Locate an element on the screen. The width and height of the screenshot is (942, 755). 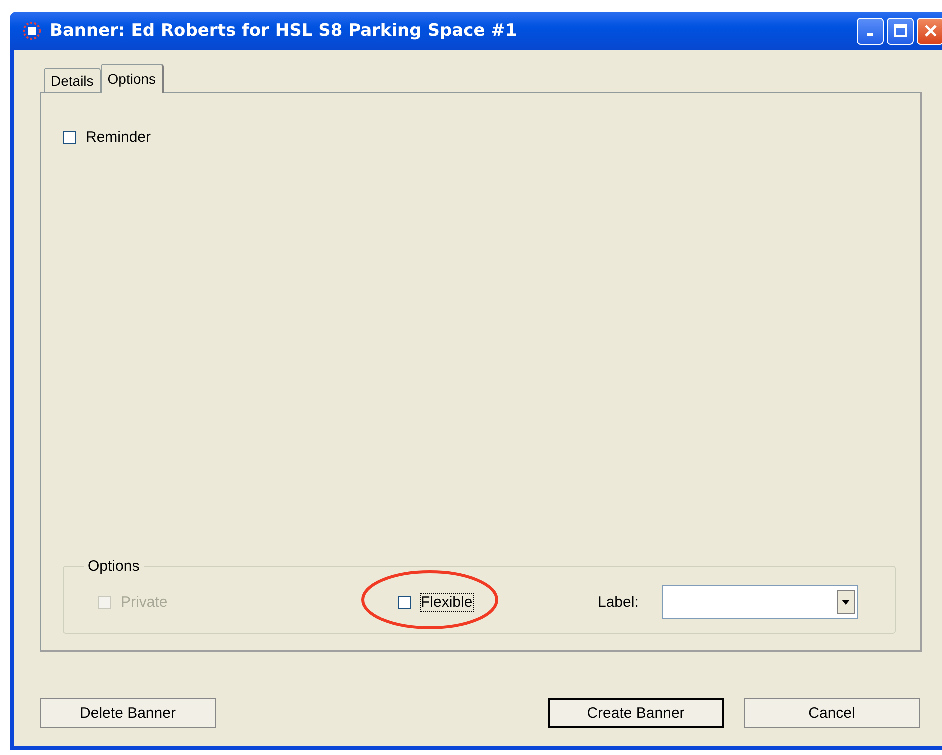
field-label: Label: is located at coordinates (619, 602).